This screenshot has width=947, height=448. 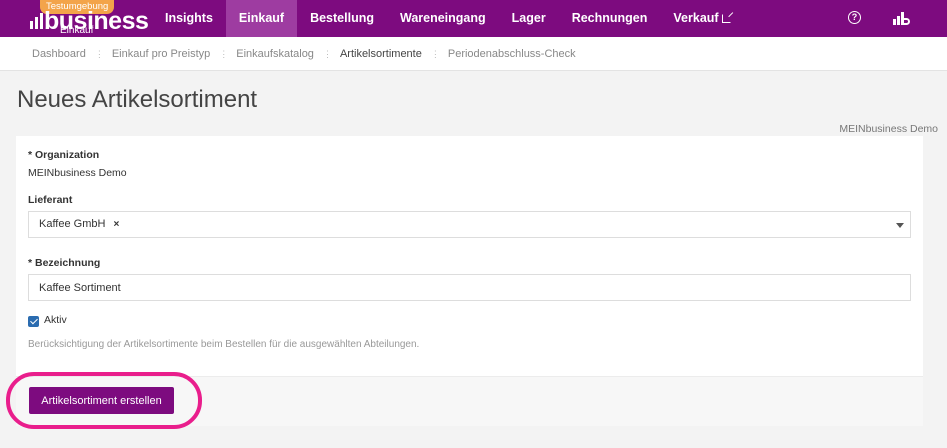 I want to click on supplier-tag: Kaffee GmbH ×, so click(x=79, y=224).